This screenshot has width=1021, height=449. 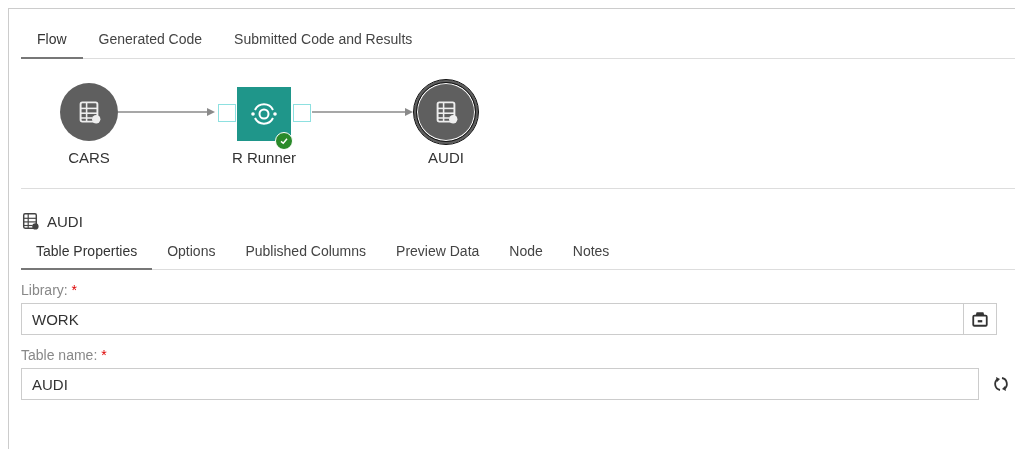 I want to click on browse-button, so click(x=980, y=319).